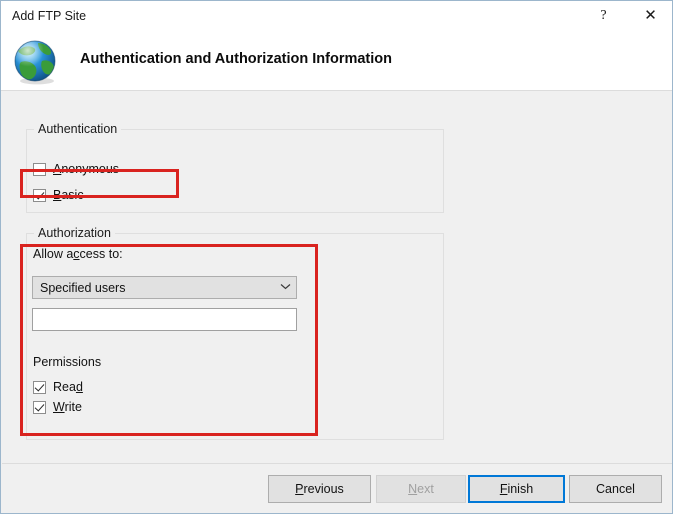 Image resolution: width=673 pixels, height=514 pixels. Describe the element at coordinates (285, 287) in the screenshot. I see `chevron-down-icon` at that location.